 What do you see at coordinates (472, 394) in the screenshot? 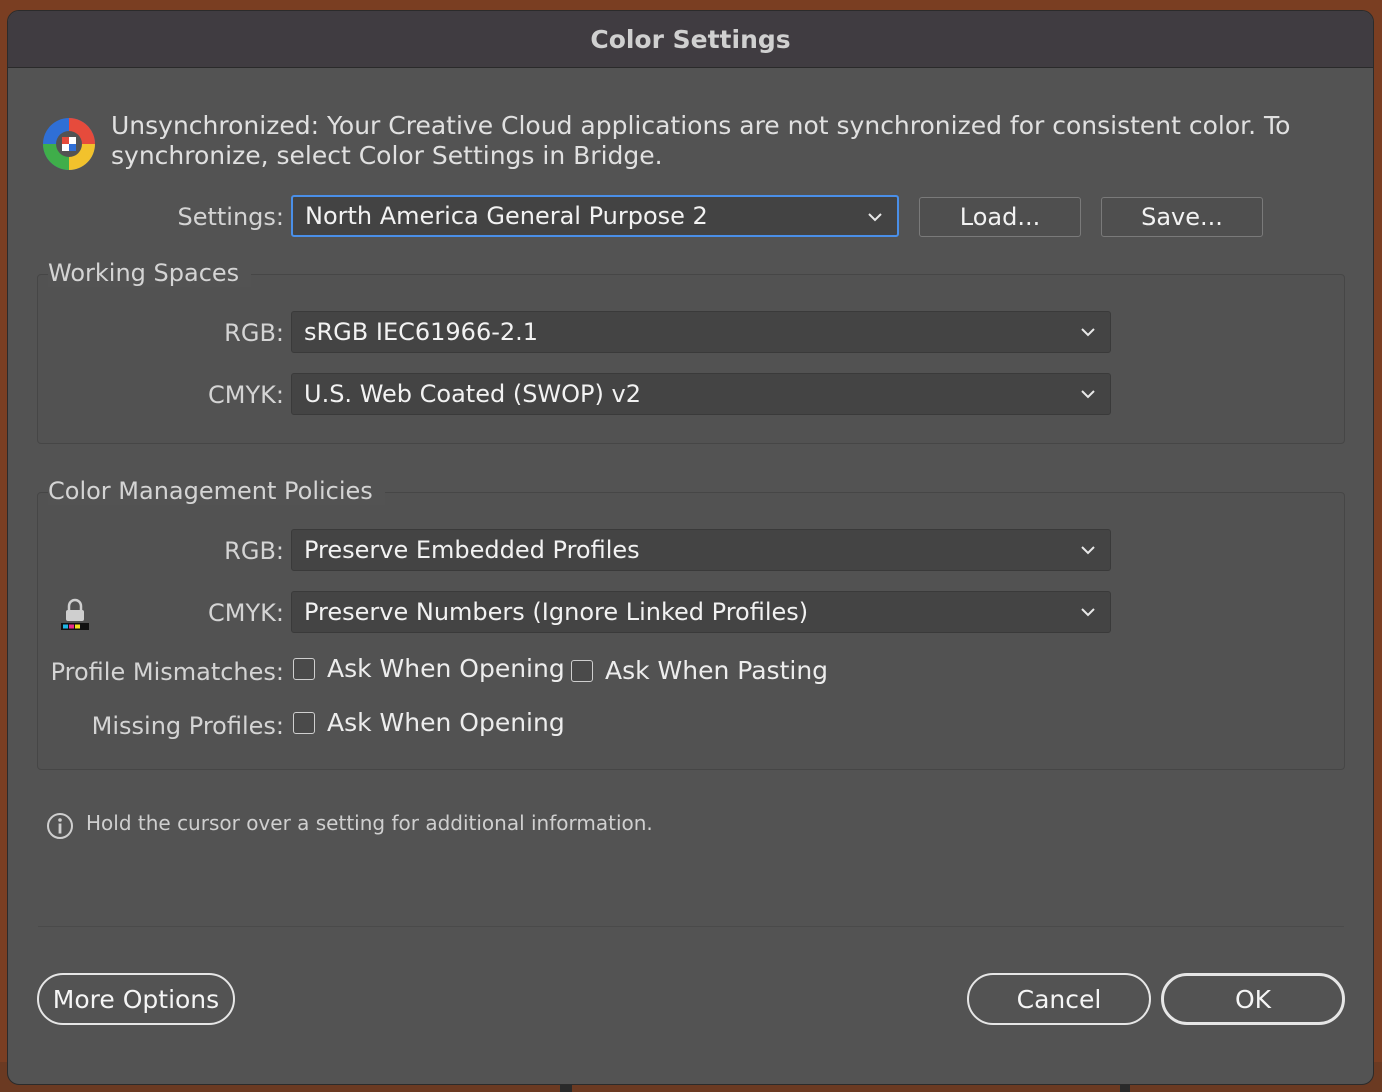
I see `ws-cmyk-value: U.S. Web Coated (SWOP) v2` at bounding box center [472, 394].